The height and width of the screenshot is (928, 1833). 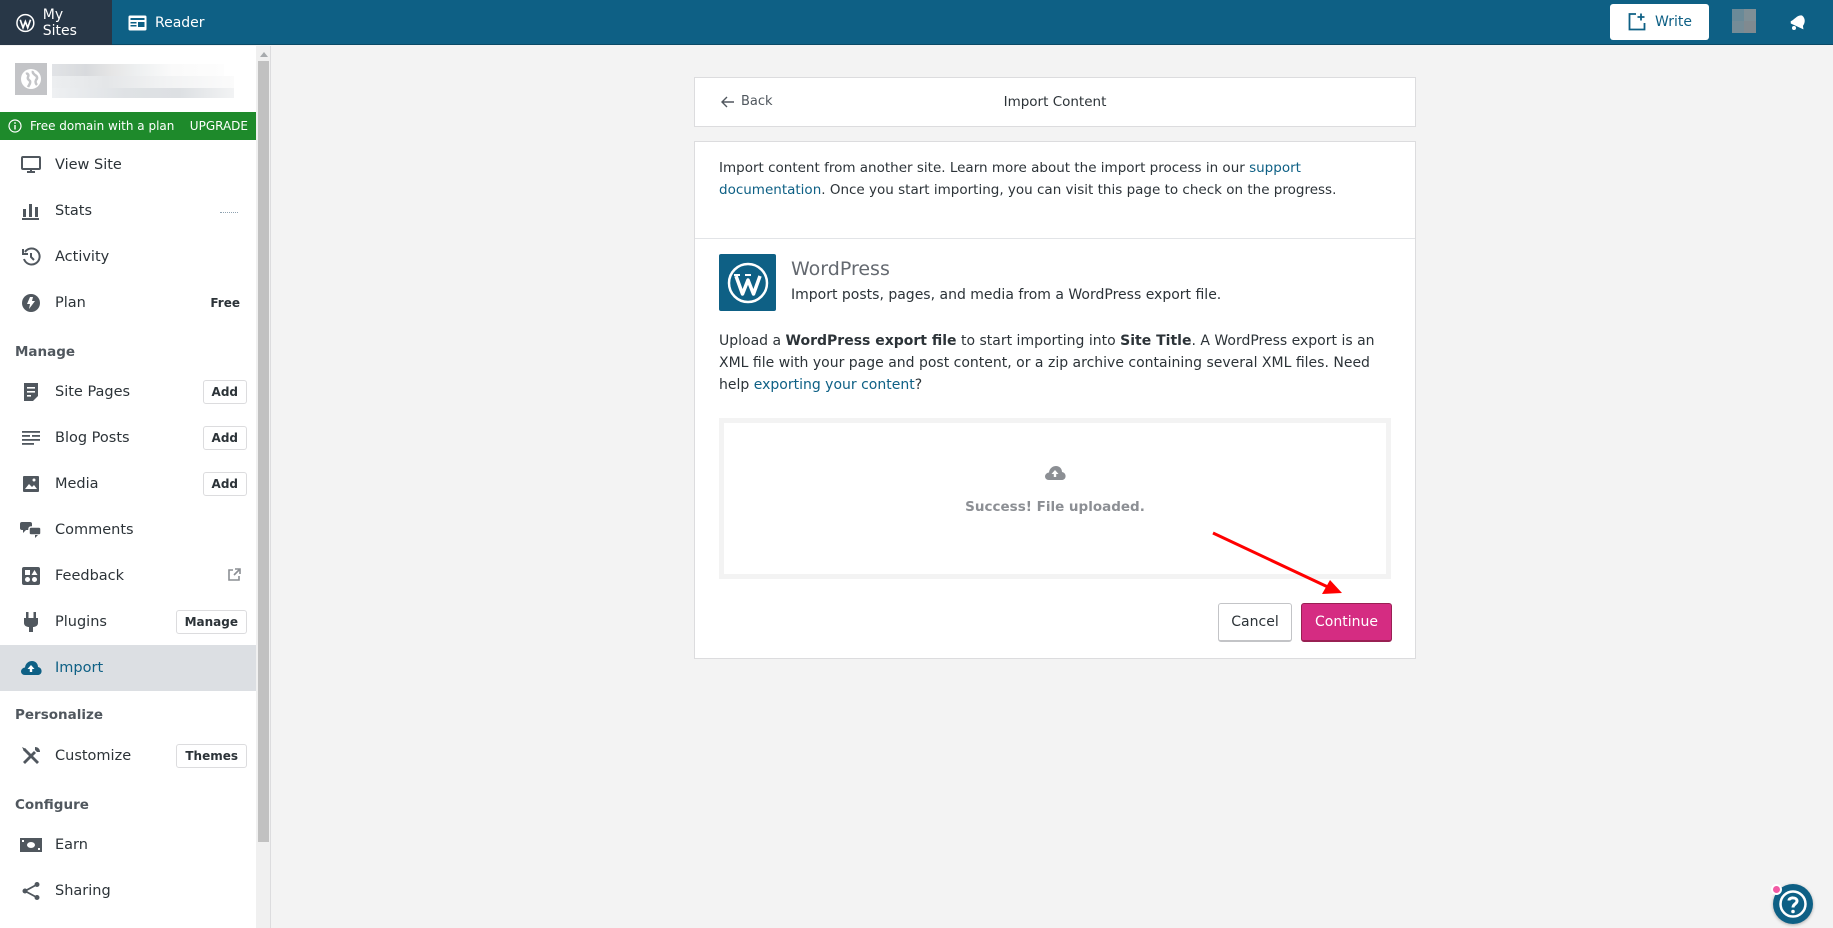 I want to click on sidebar-item-label: Plugins, so click(x=81, y=622).